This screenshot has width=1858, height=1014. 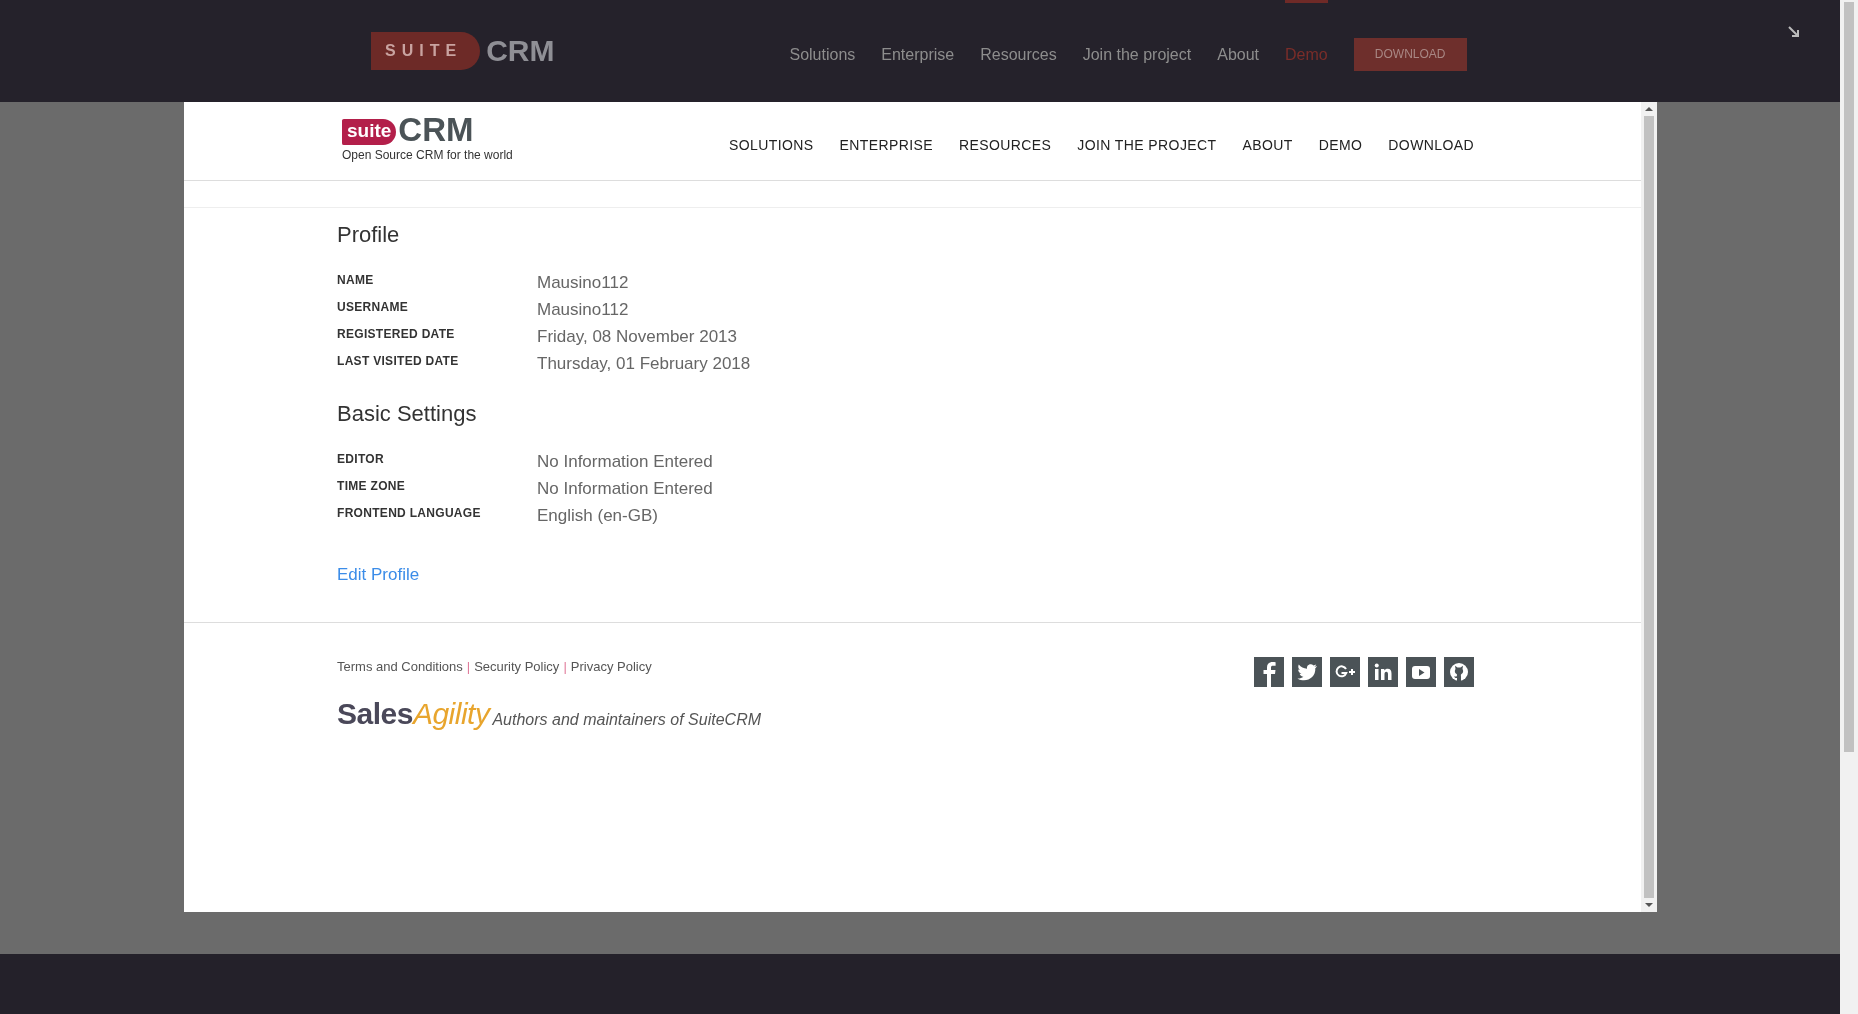 What do you see at coordinates (1147, 145) in the screenshot?
I see `nav-link: JOIN THE PROJECT` at bounding box center [1147, 145].